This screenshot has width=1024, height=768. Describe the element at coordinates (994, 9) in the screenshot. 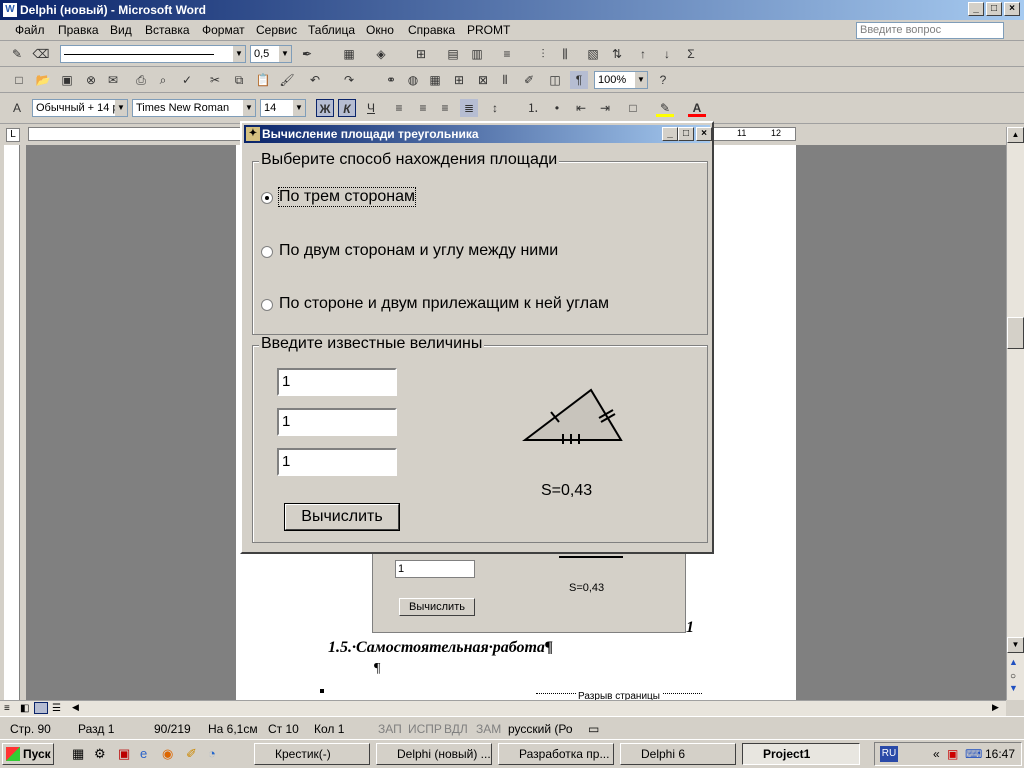

I see `maximize-button: □` at that location.